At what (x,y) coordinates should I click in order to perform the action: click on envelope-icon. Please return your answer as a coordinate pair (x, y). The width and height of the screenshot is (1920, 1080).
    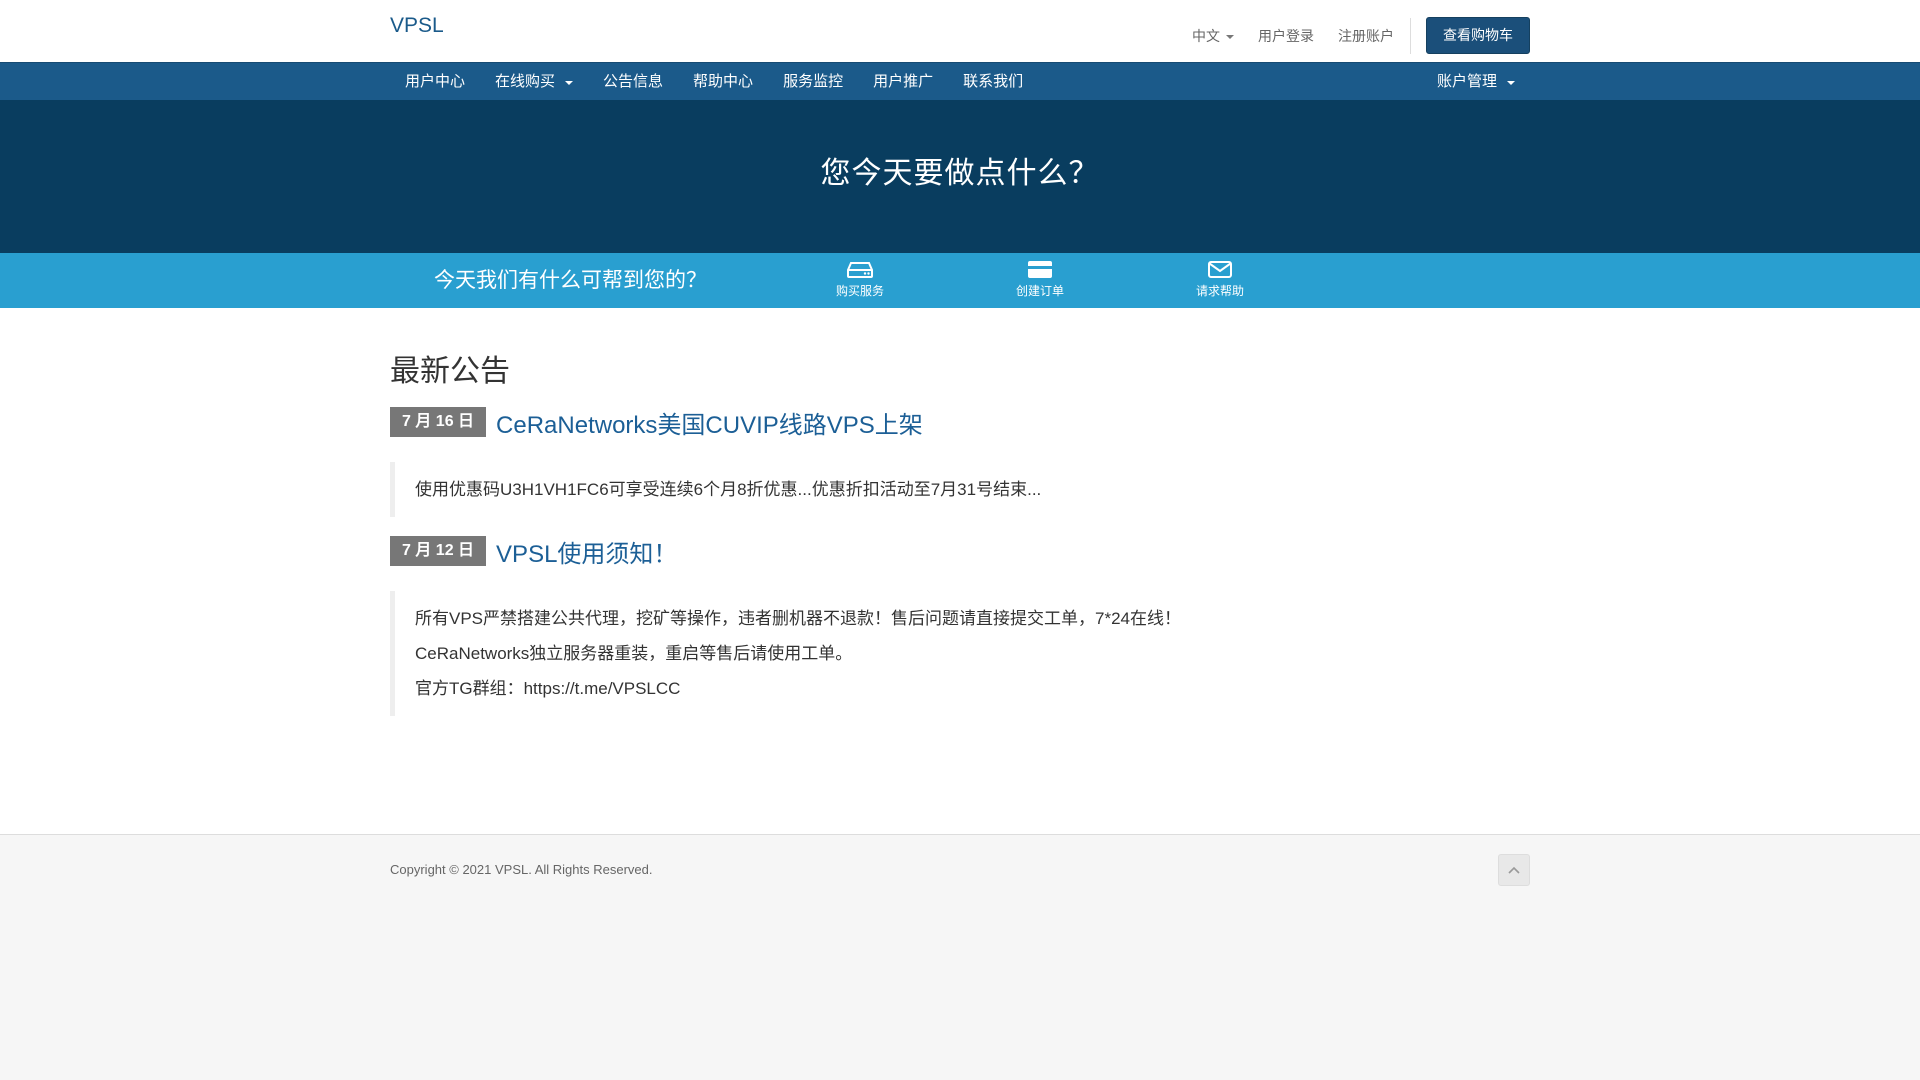
    Looking at the image, I should click on (1220, 269).